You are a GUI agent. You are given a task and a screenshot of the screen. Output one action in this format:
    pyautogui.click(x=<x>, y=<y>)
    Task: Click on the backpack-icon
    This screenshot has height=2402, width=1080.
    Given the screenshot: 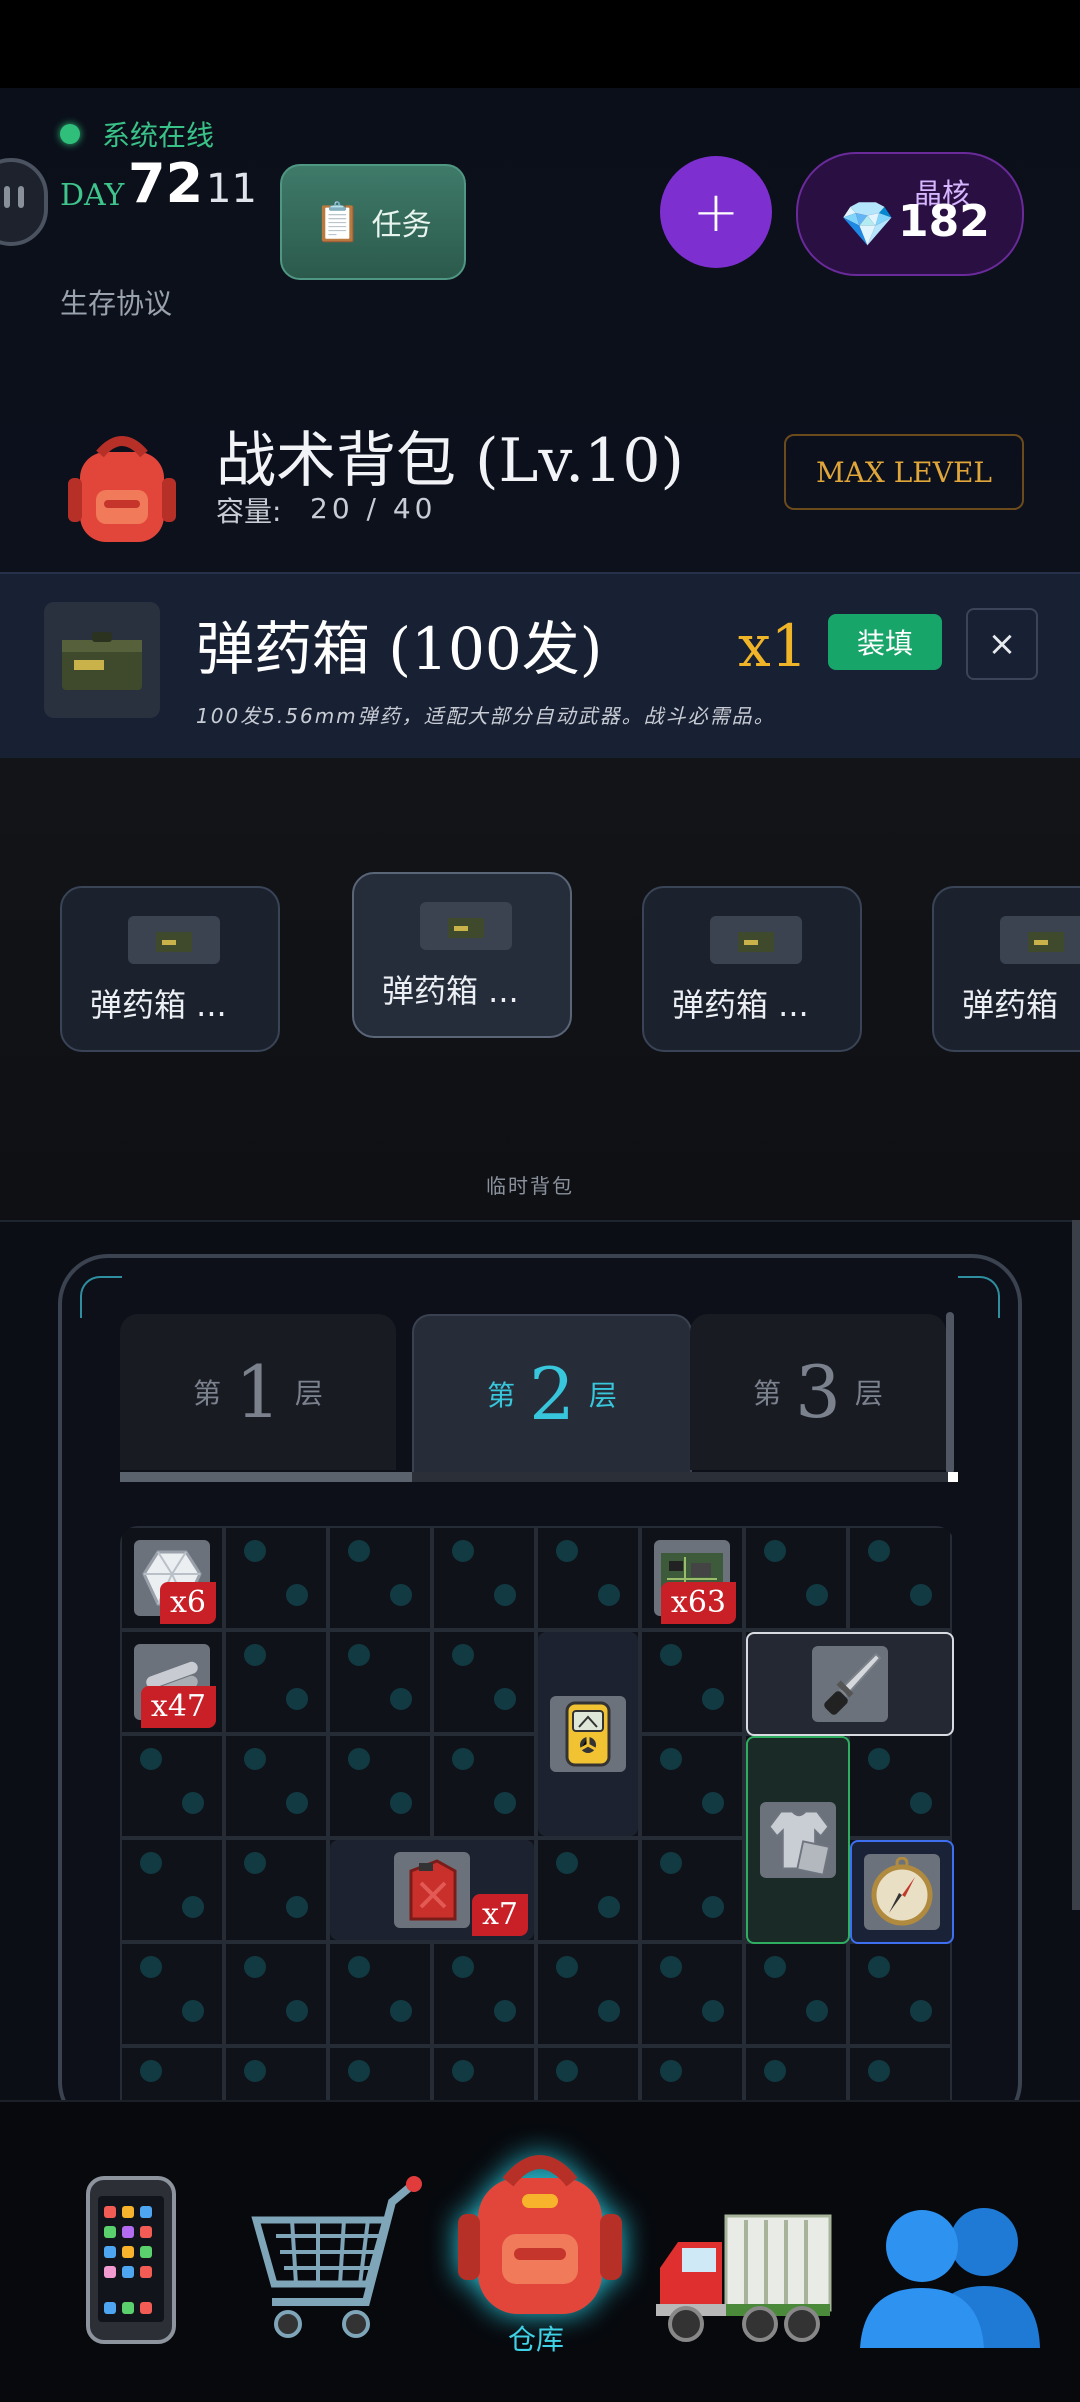 What is the action you would take?
    pyautogui.click(x=540, y=2232)
    